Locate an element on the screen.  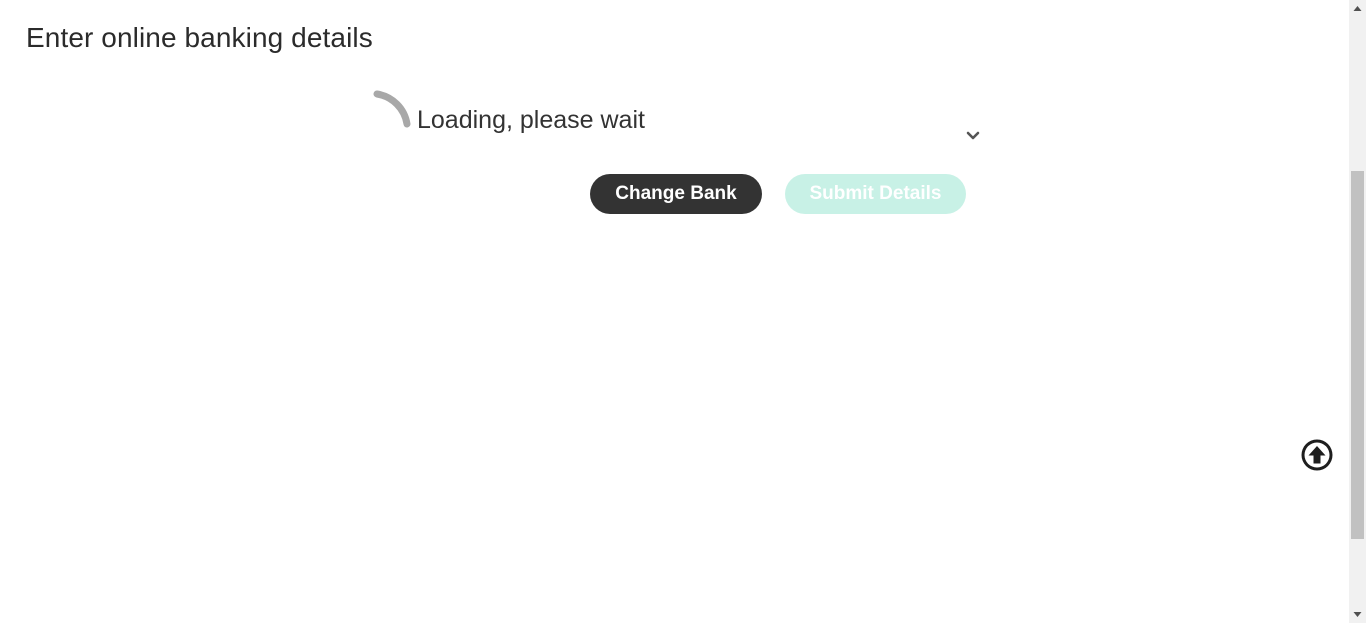
spinner-icon is located at coordinates (392, 109).